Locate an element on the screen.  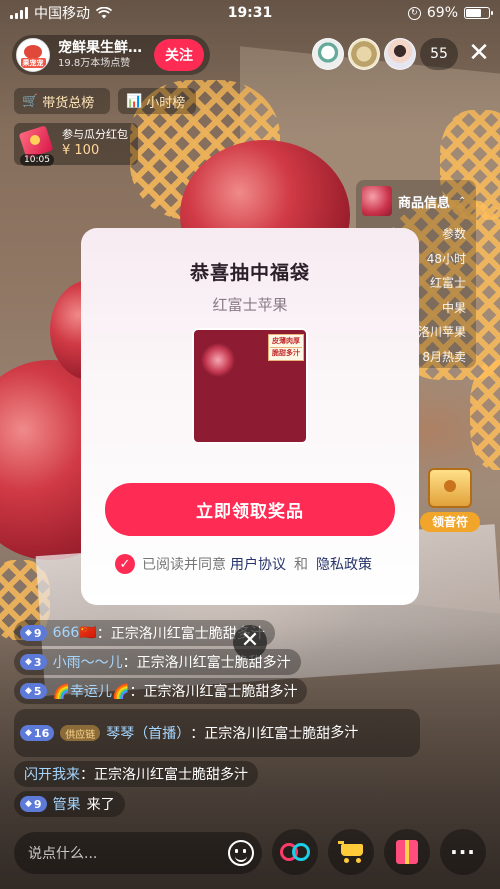
agreement-row: ✓ 已阅读并同意 用户协议 和 隐私政策 is located at coordinates (243, 564).